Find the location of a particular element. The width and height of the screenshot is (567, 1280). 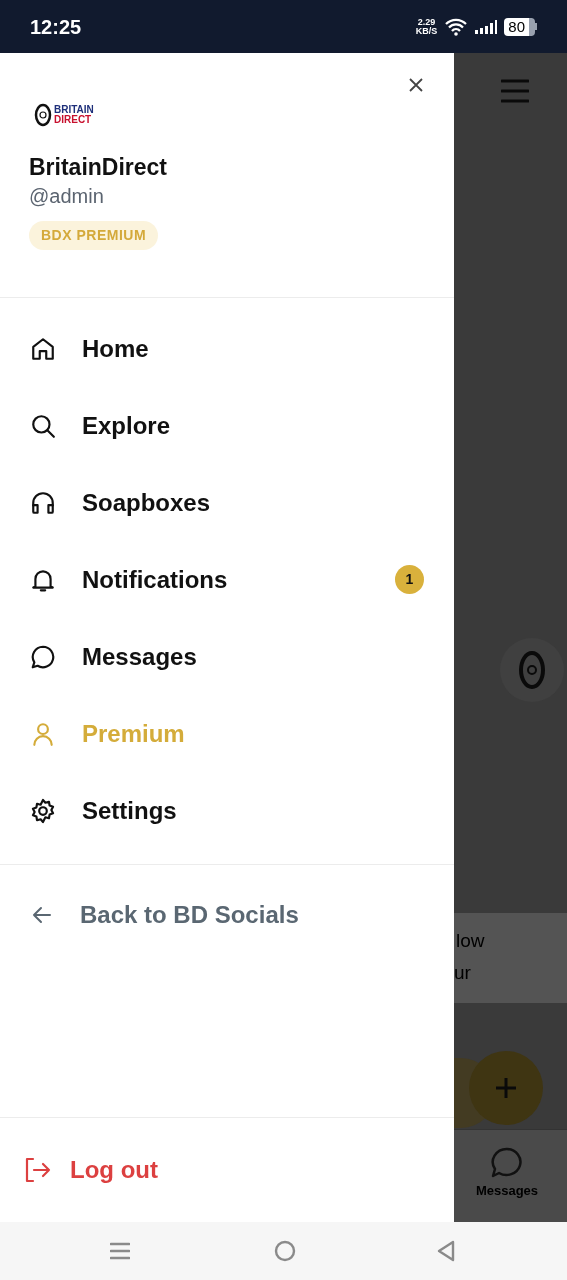

logout-button: Log out is located at coordinates (227, 1170).